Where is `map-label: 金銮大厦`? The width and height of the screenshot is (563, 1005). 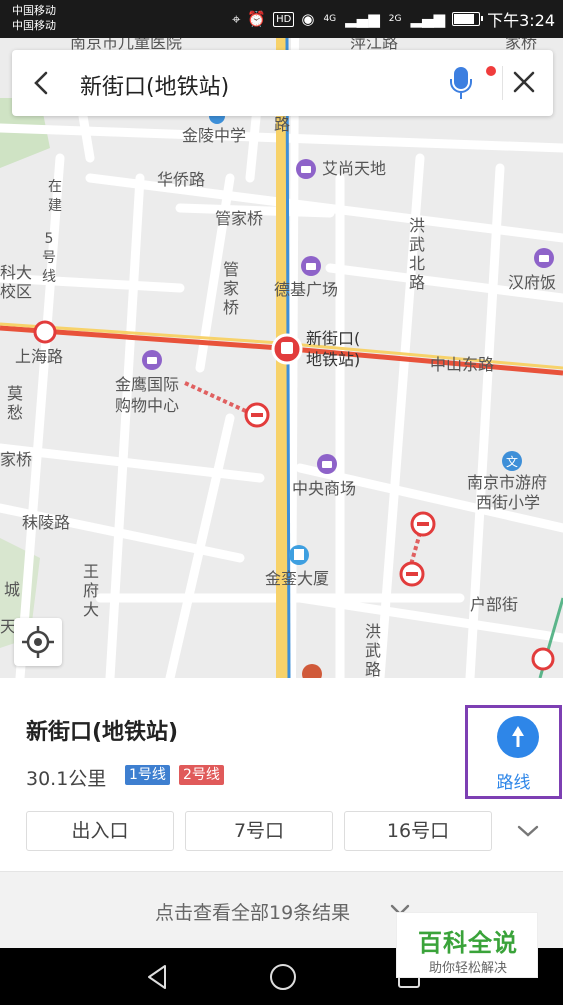 map-label: 金銮大厦 is located at coordinates (297, 578).